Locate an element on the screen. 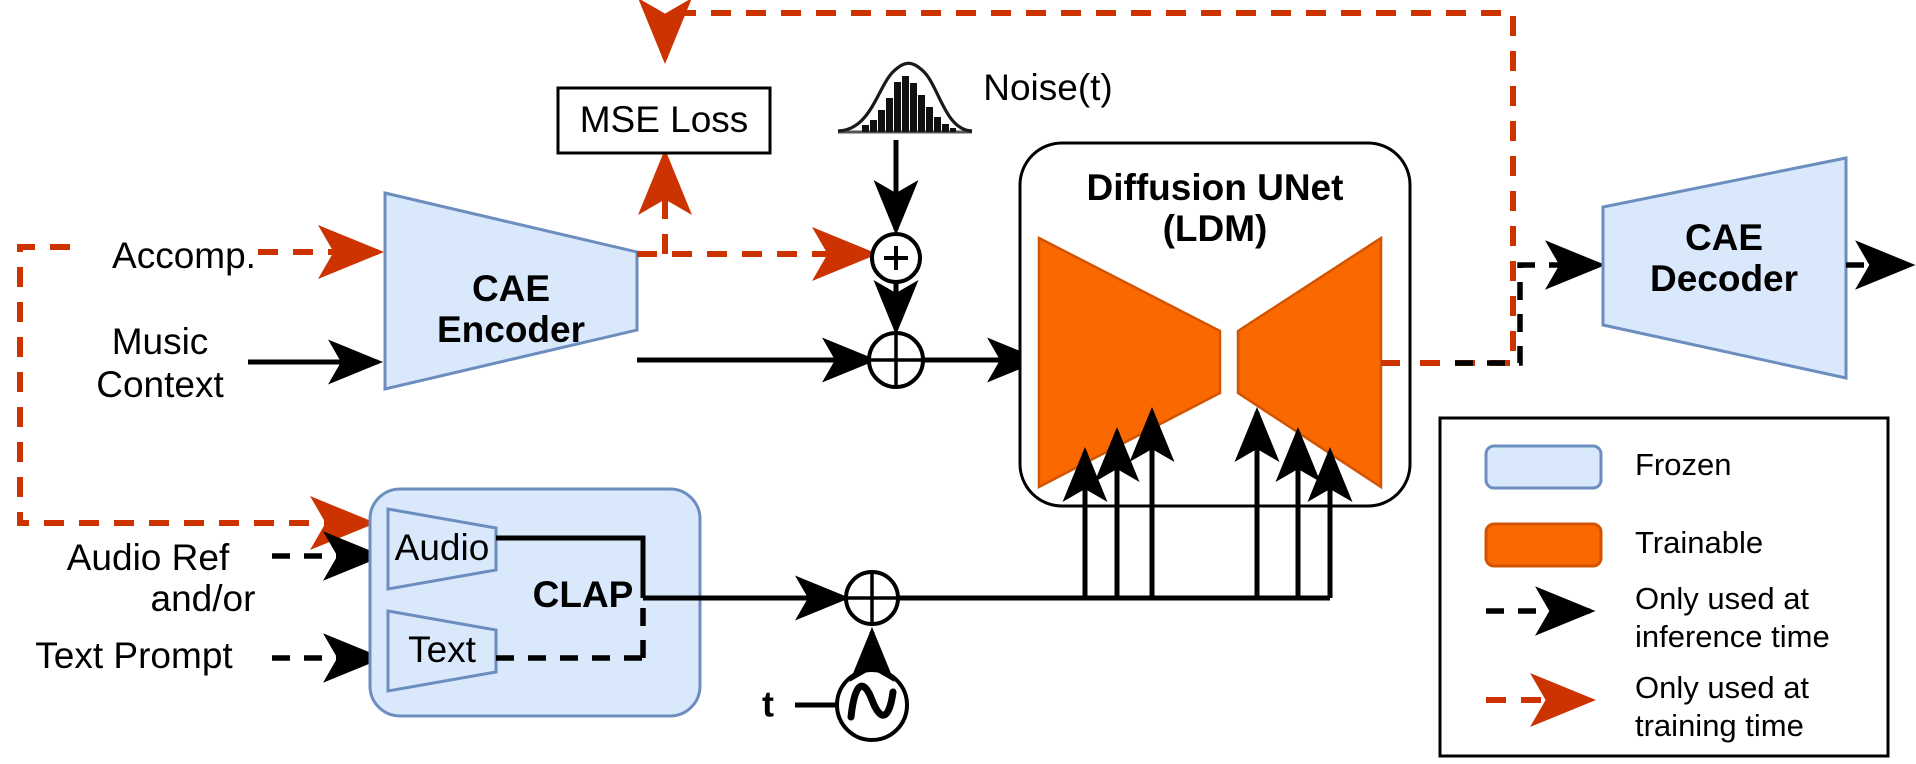 This screenshot has height=764, width=1916. input-label-audio-ref: Audio Ref is located at coordinates (148, 557).